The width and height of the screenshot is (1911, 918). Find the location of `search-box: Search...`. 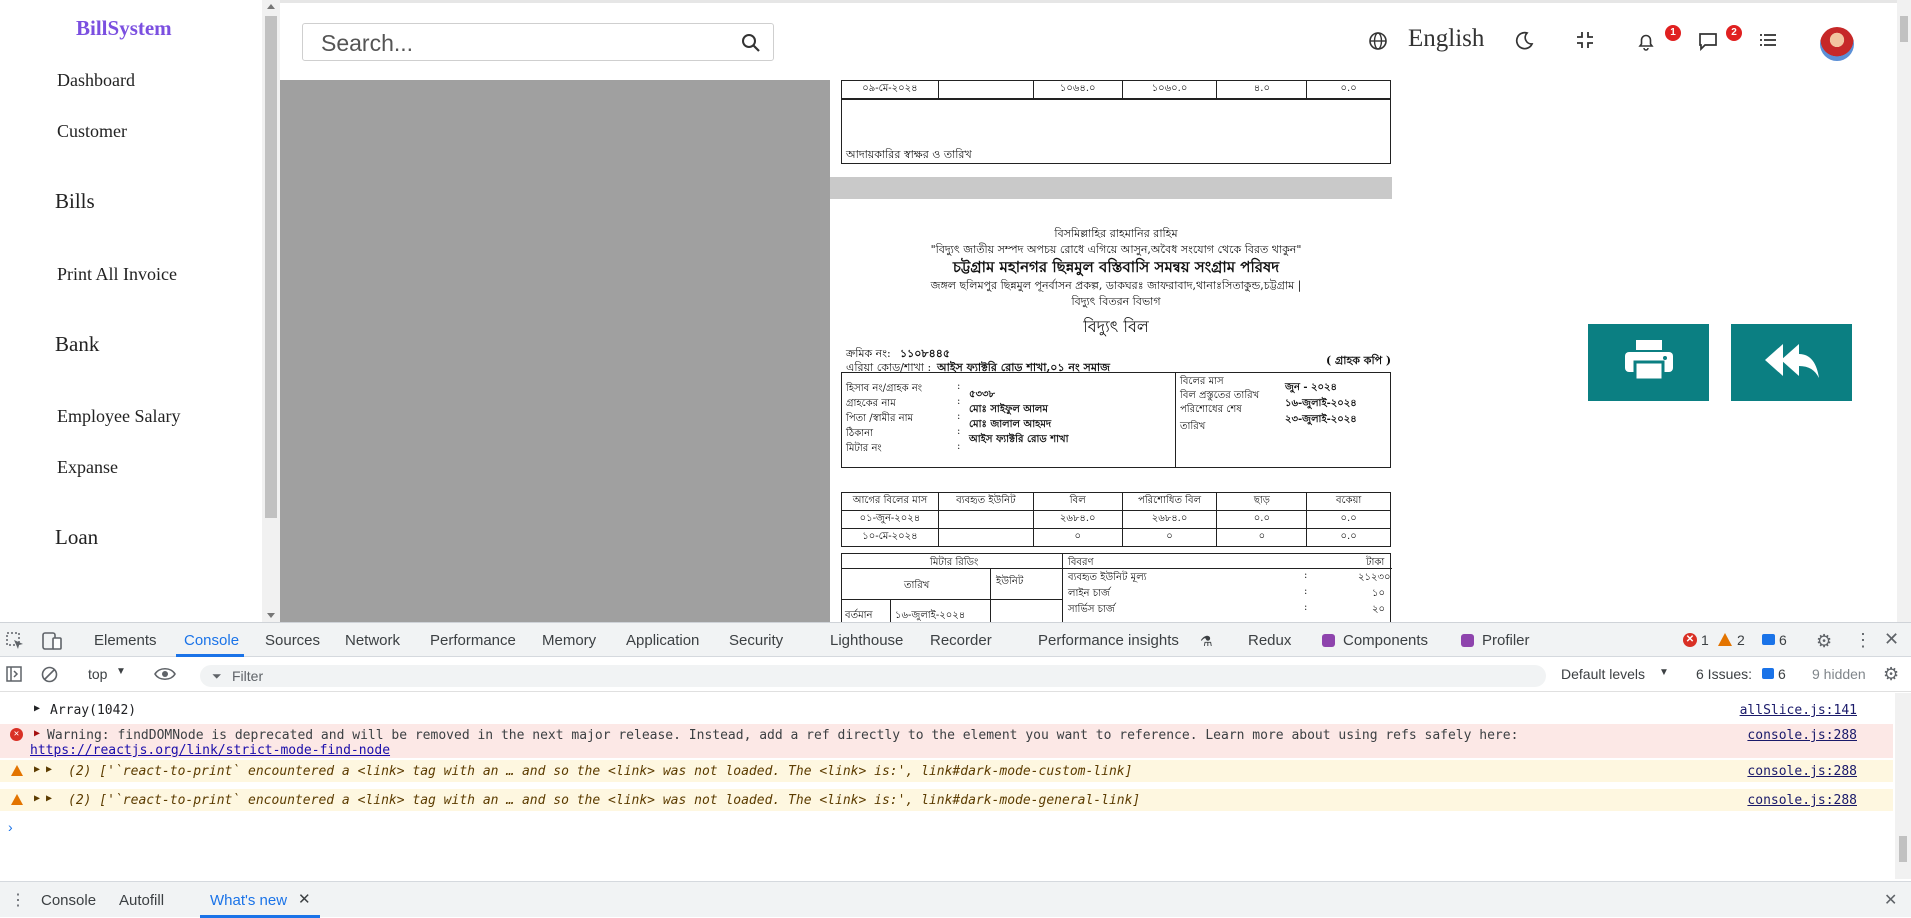

search-box: Search... is located at coordinates (538, 42).